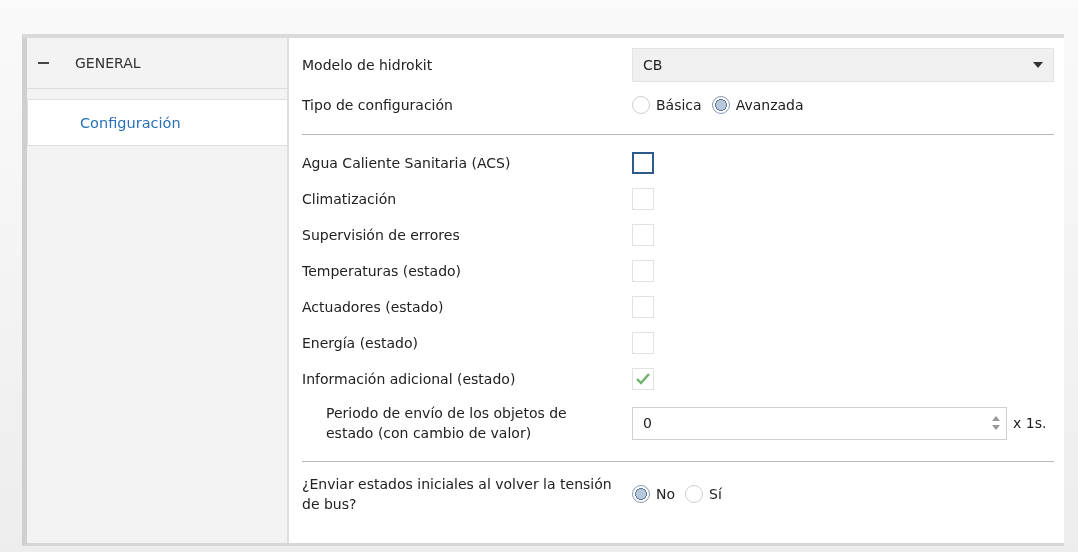 The width and height of the screenshot is (1078, 552). What do you see at coordinates (643, 379) in the screenshot?
I see `check-icon` at bounding box center [643, 379].